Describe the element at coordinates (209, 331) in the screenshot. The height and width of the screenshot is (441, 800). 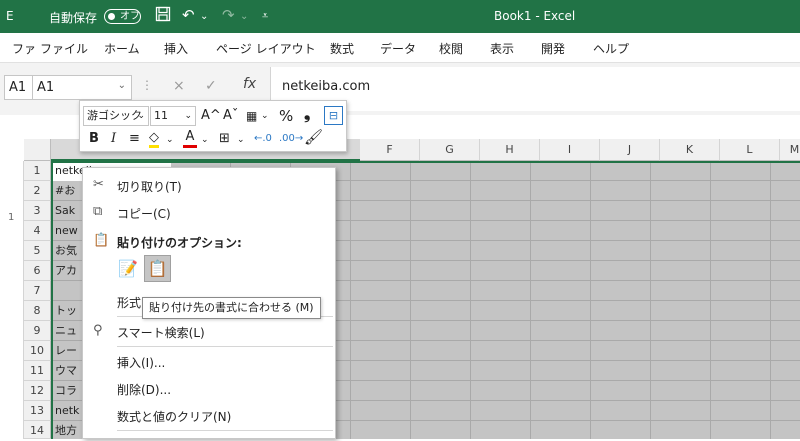
I see `menu-item-smart-lookup: ⚲ スマート検索(L)` at that location.